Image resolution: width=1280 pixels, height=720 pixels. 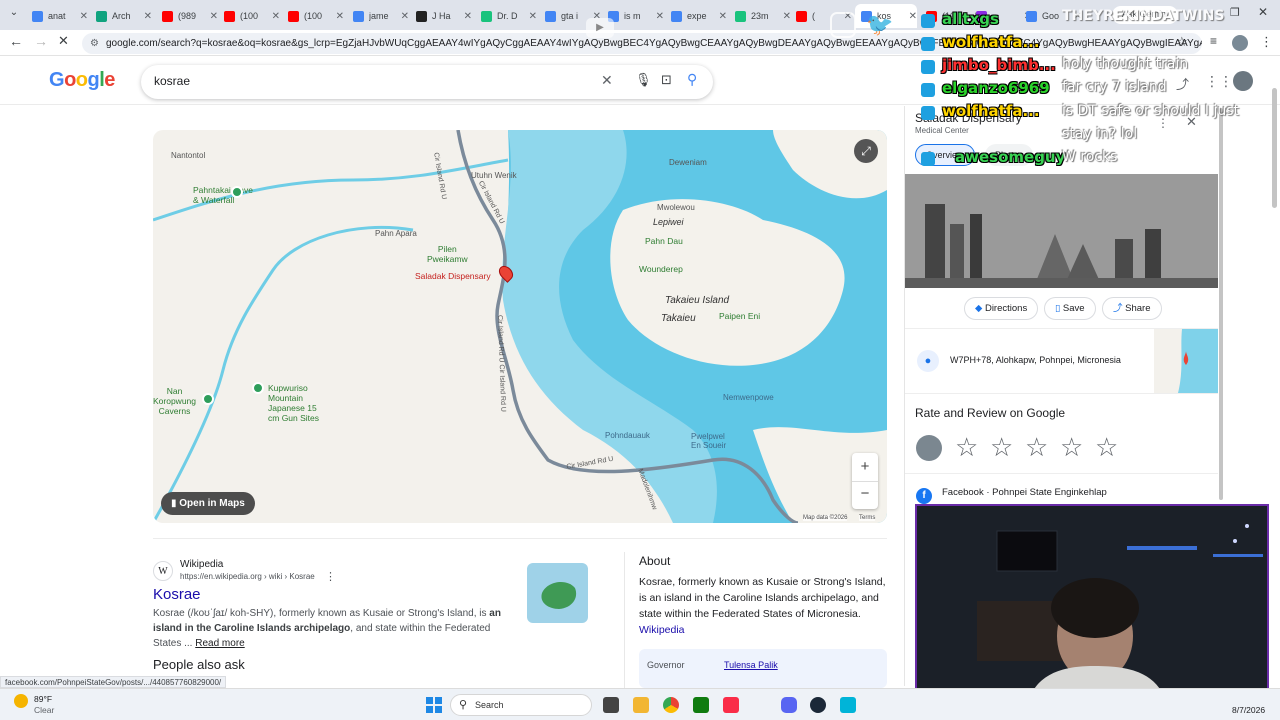 What do you see at coordinates (662, 630) in the screenshot?
I see `about-wikipedia-link: Wikipedia` at bounding box center [662, 630].